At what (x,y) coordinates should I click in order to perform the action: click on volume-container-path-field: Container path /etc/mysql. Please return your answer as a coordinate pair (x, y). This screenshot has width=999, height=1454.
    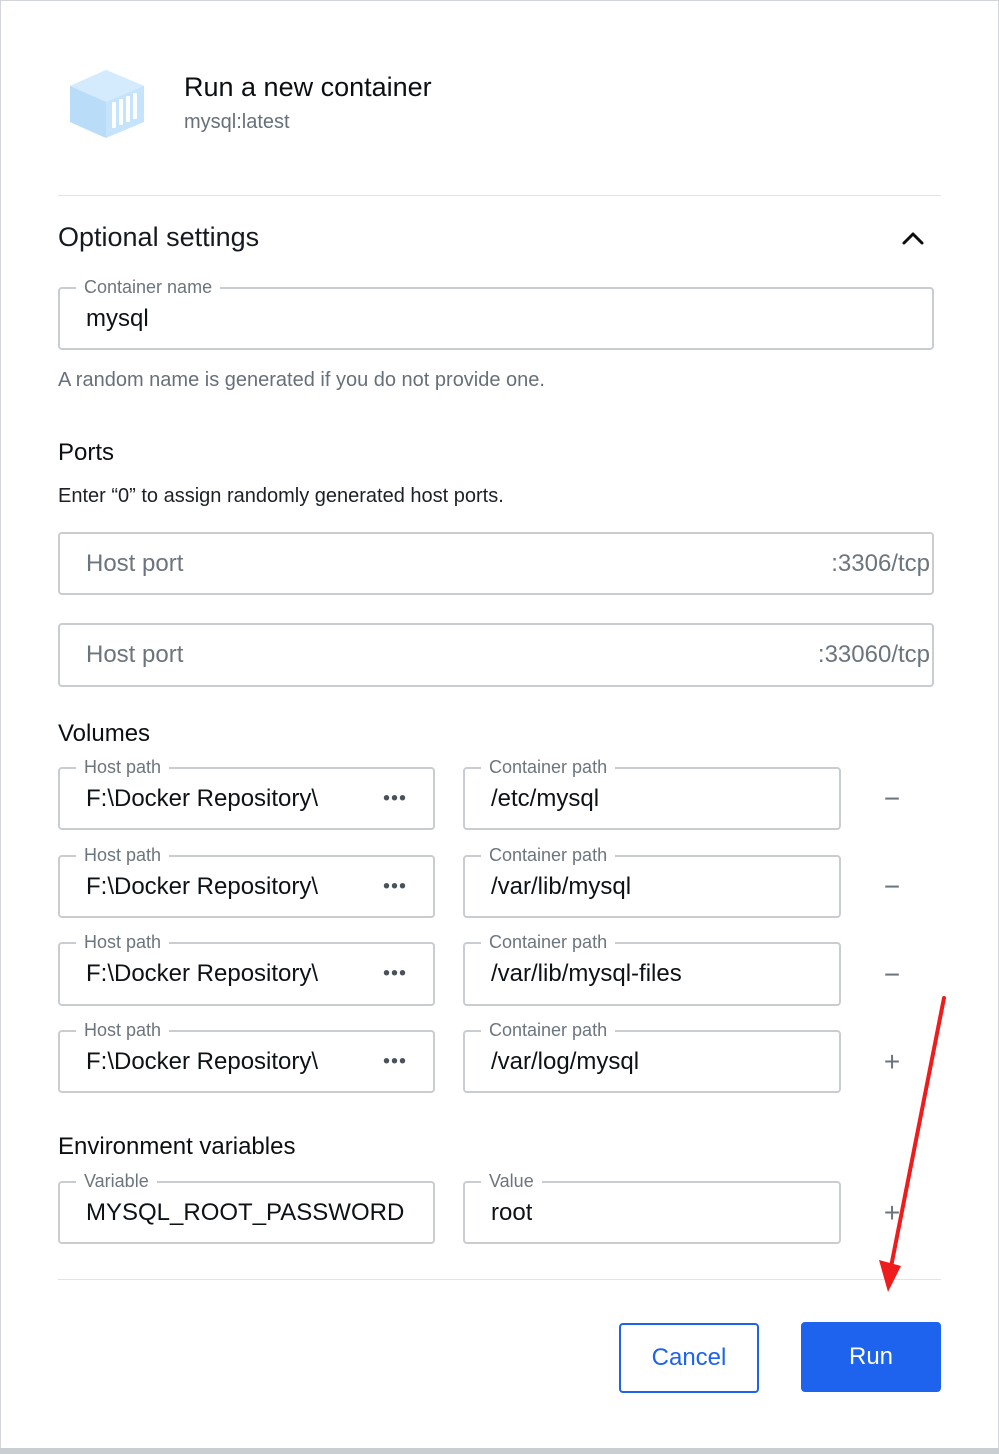
    Looking at the image, I should click on (652, 792).